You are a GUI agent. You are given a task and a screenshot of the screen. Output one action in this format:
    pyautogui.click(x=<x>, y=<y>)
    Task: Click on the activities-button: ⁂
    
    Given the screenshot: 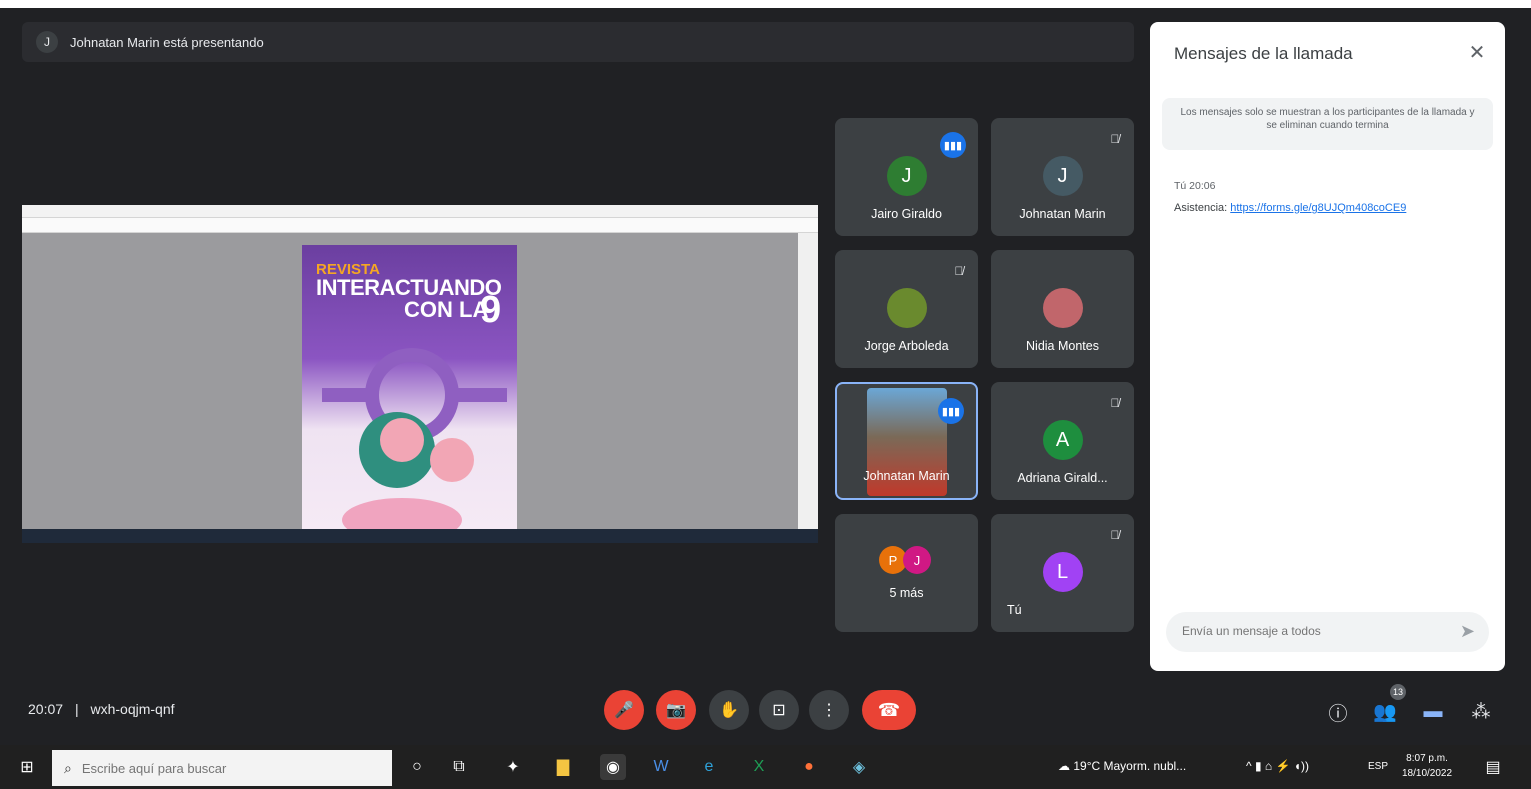 What is the action you would take?
    pyautogui.click(x=1481, y=712)
    